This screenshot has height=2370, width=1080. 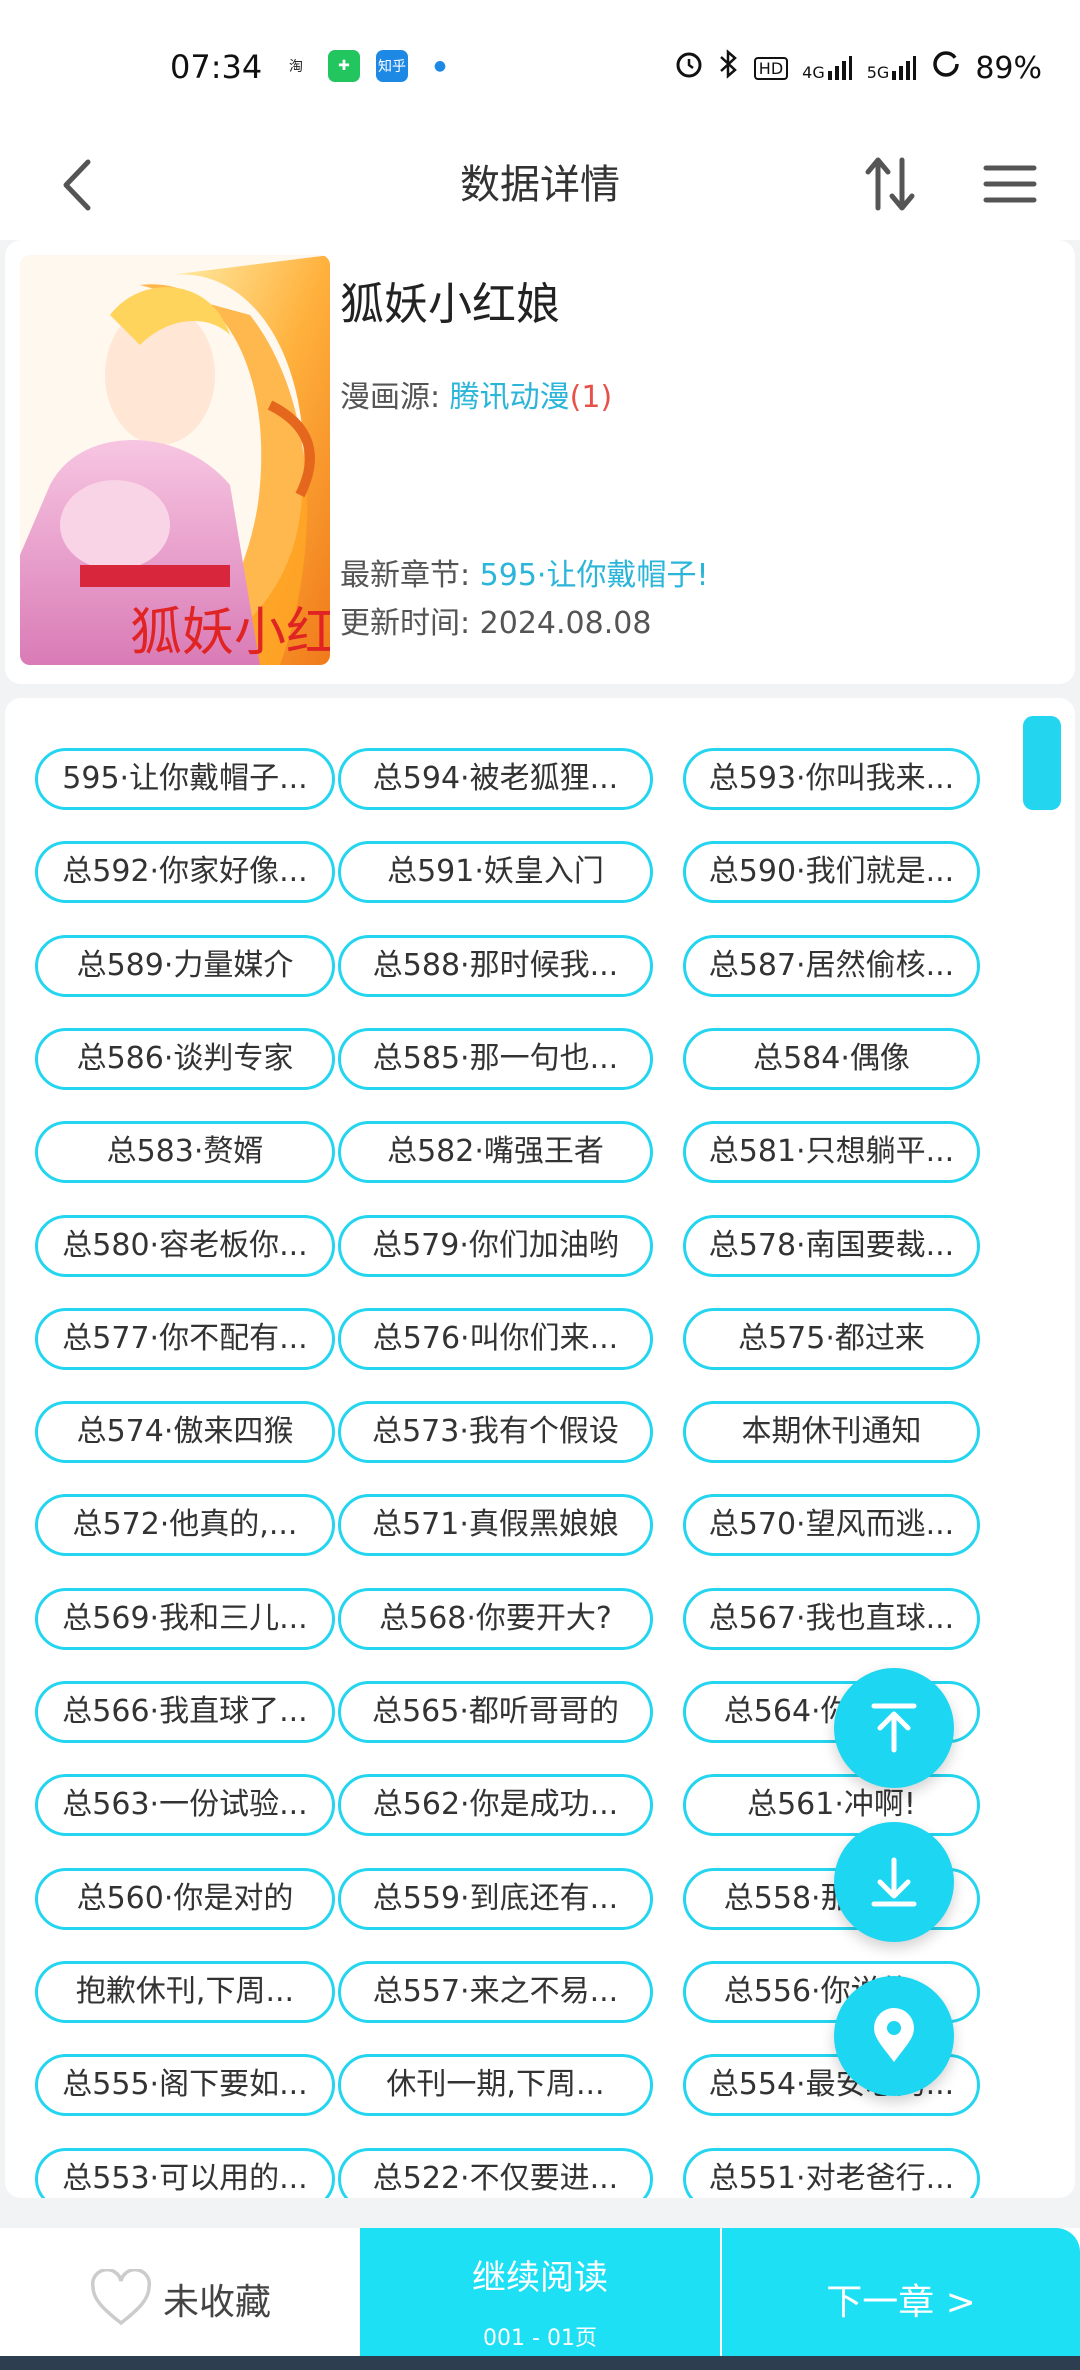 What do you see at coordinates (540, 2278) in the screenshot?
I see `continue-reading-label: 继续阅读` at bounding box center [540, 2278].